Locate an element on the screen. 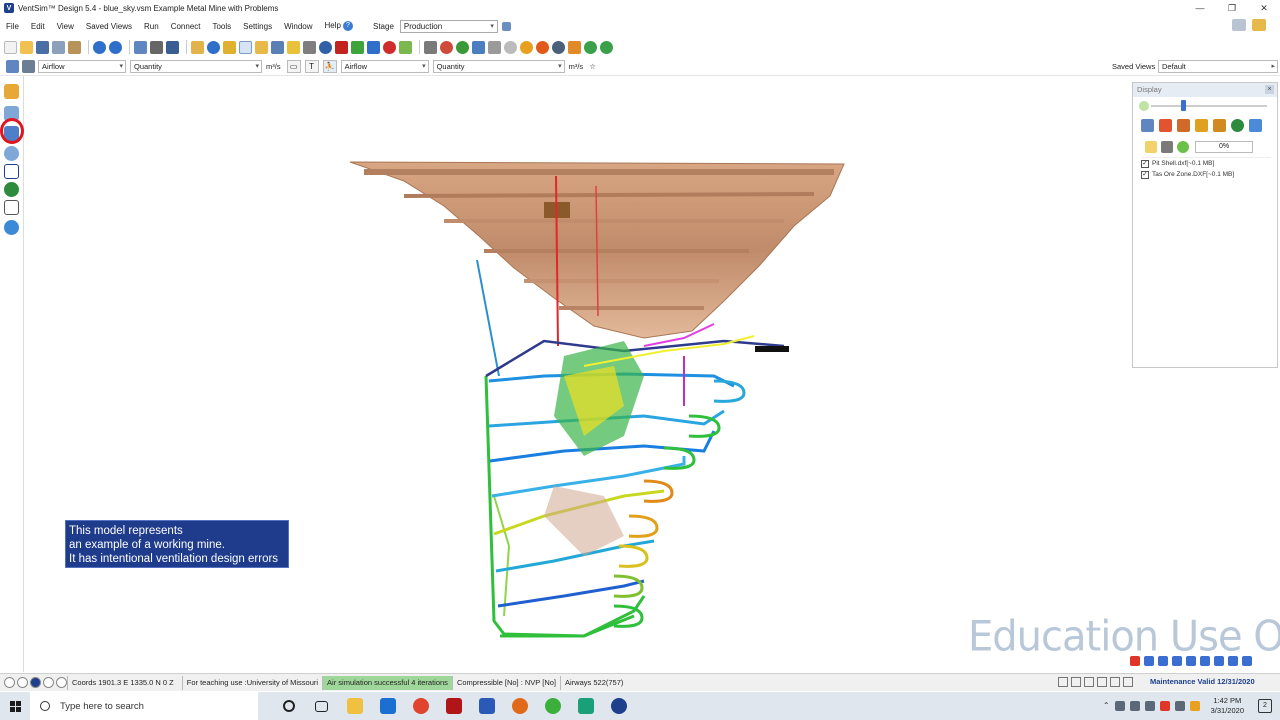  open-folder-icon is located at coordinates (26, 47).